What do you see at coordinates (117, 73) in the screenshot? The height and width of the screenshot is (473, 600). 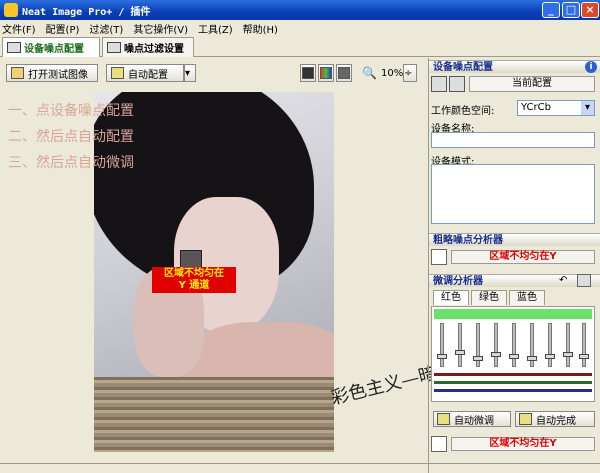 I see `auto-profile-icon` at bounding box center [117, 73].